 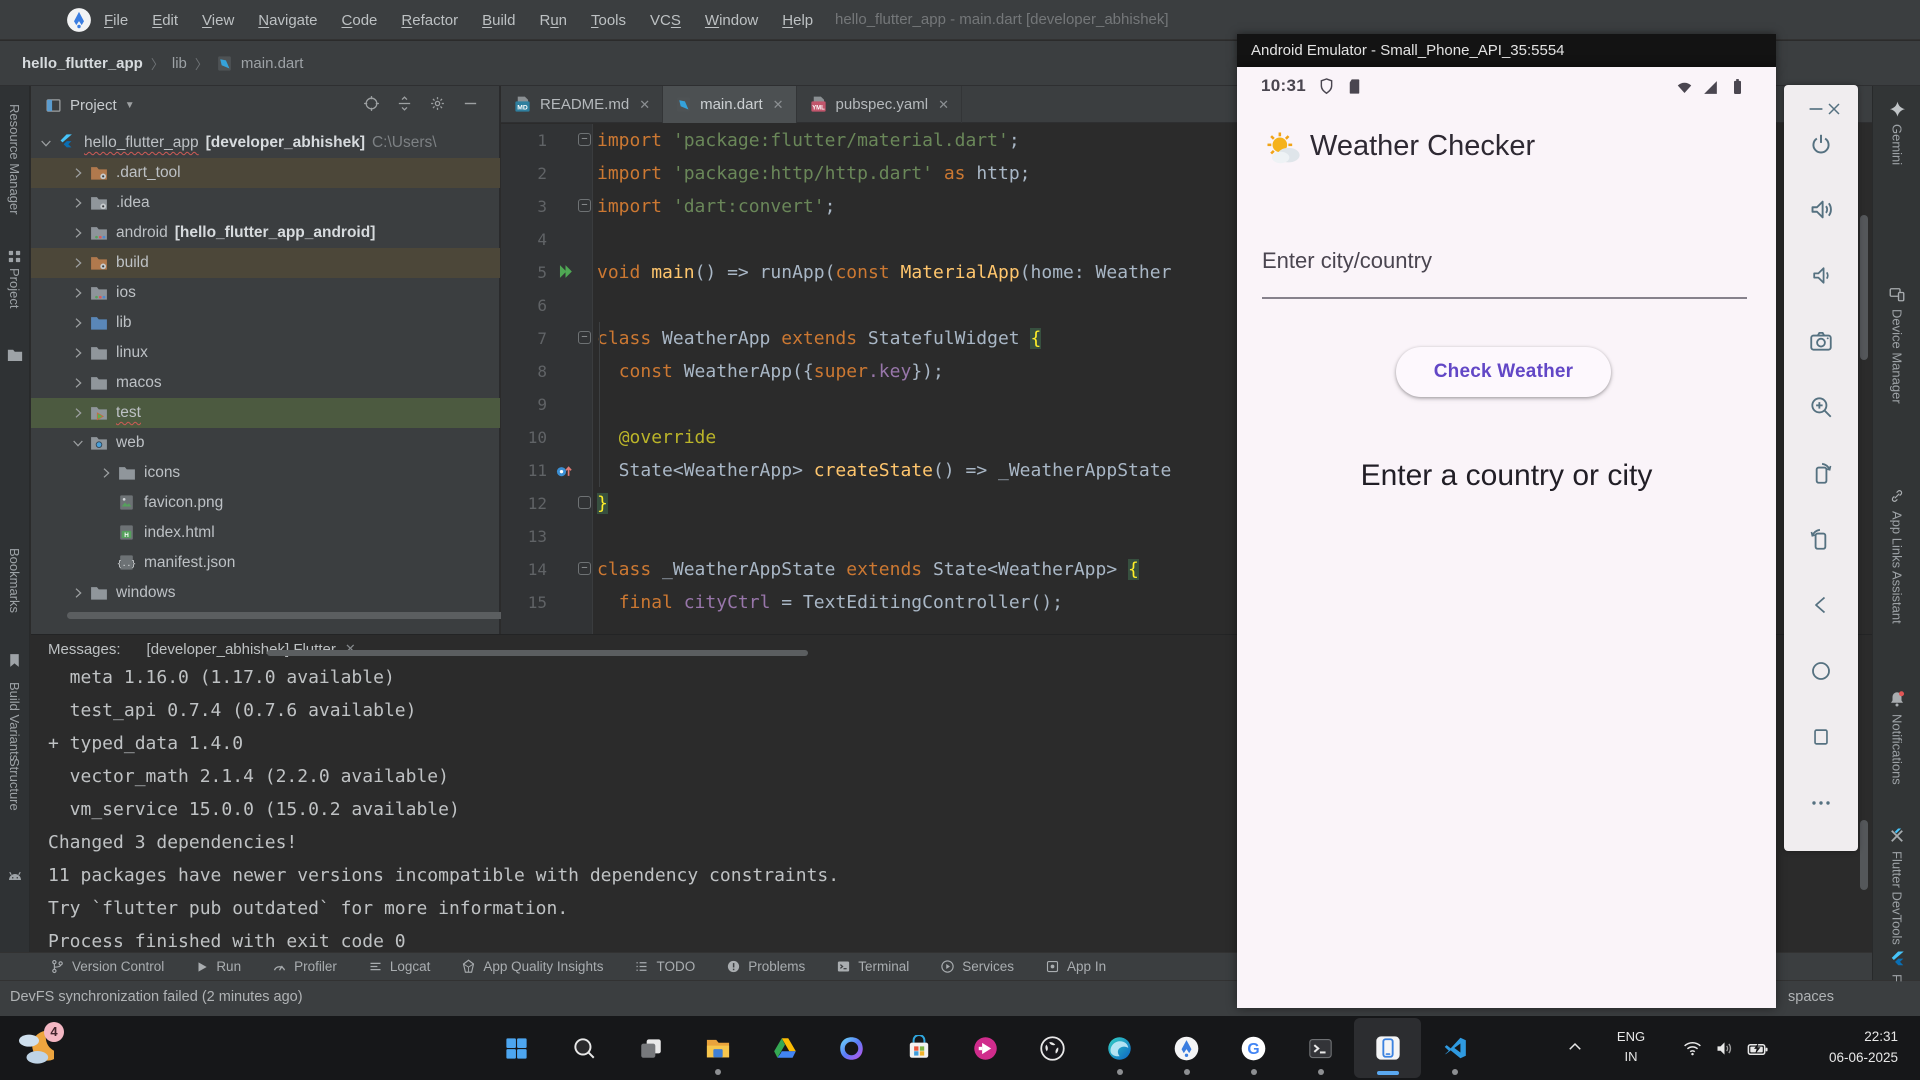 What do you see at coordinates (265, 263) in the screenshot?
I see `tree-item-build: build` at bounding box center [265, 263].